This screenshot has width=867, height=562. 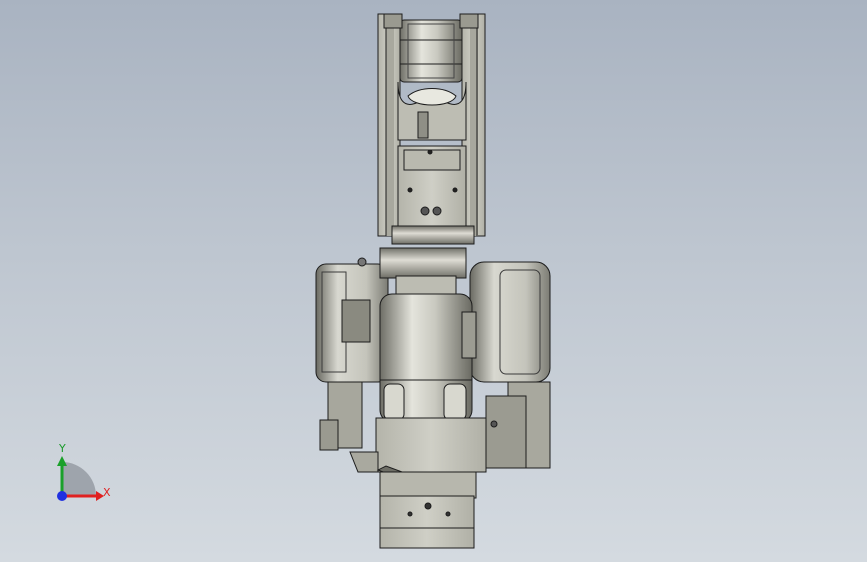 I want to click on triad-arrows, so click(x=80, y=478).